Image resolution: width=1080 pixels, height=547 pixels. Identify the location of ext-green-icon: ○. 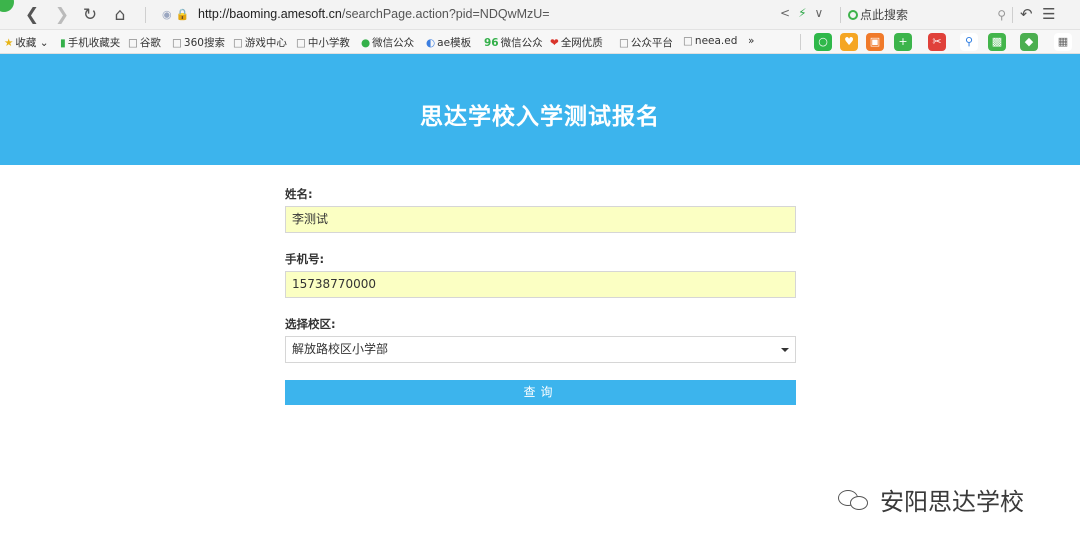
(823, 42).